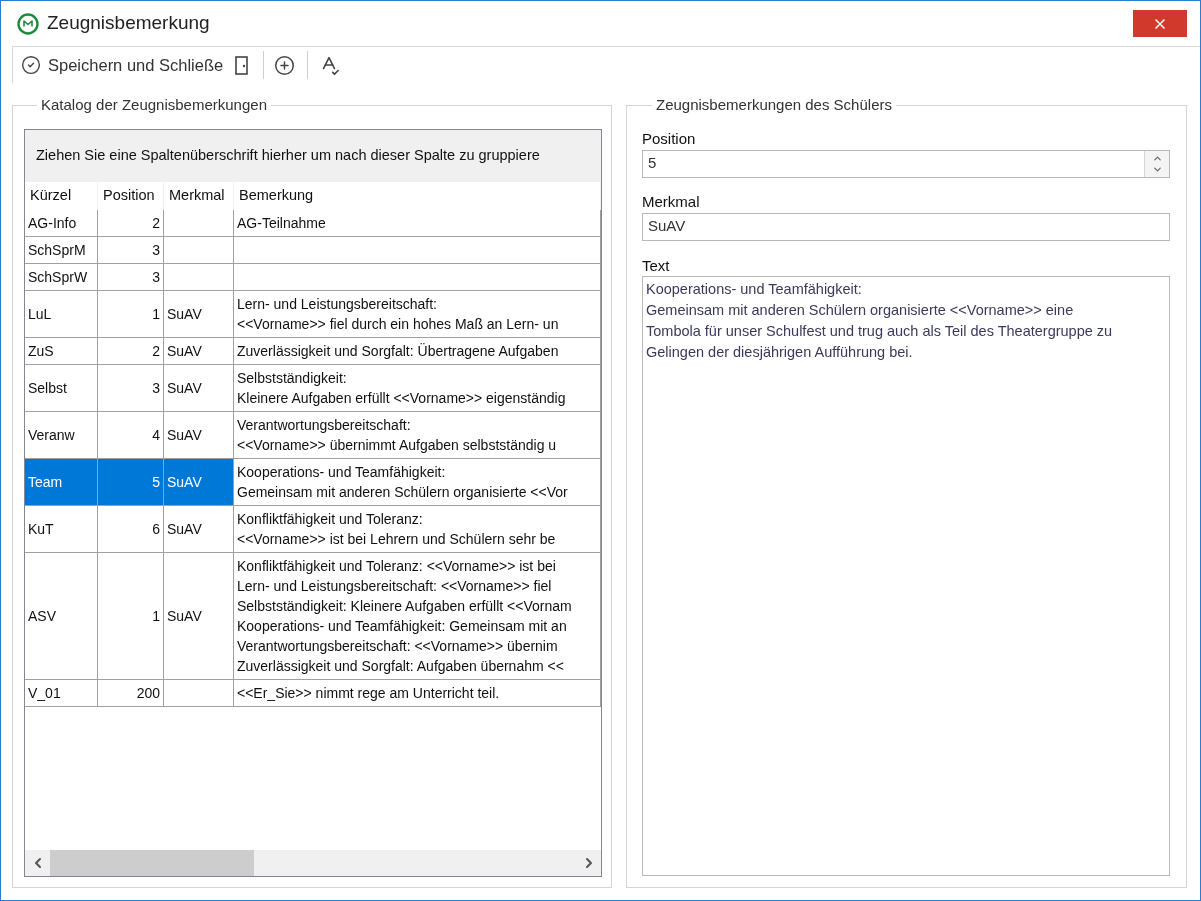 Image resolution: width=1201 pixels, height=901 pixels. I want to click on close-button, so click(1160, 23).